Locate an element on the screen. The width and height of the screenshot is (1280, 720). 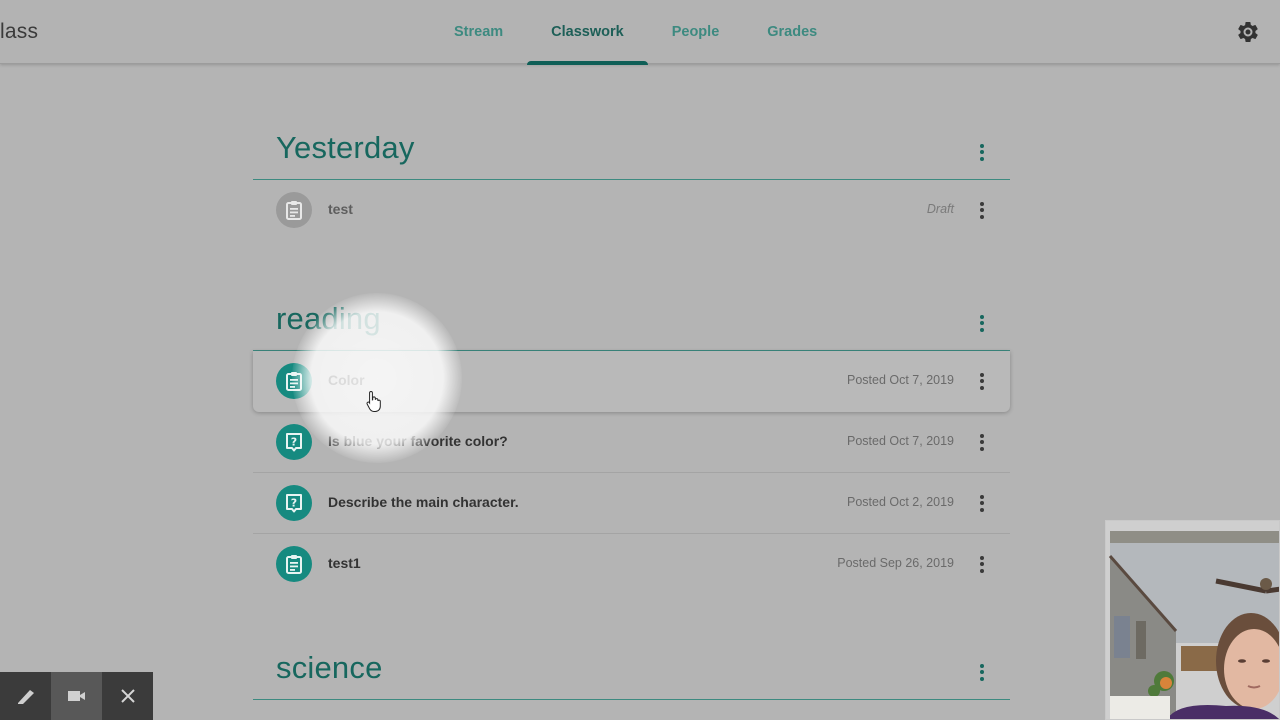
tab-grades: Grades is located at coordinates (792, 32).